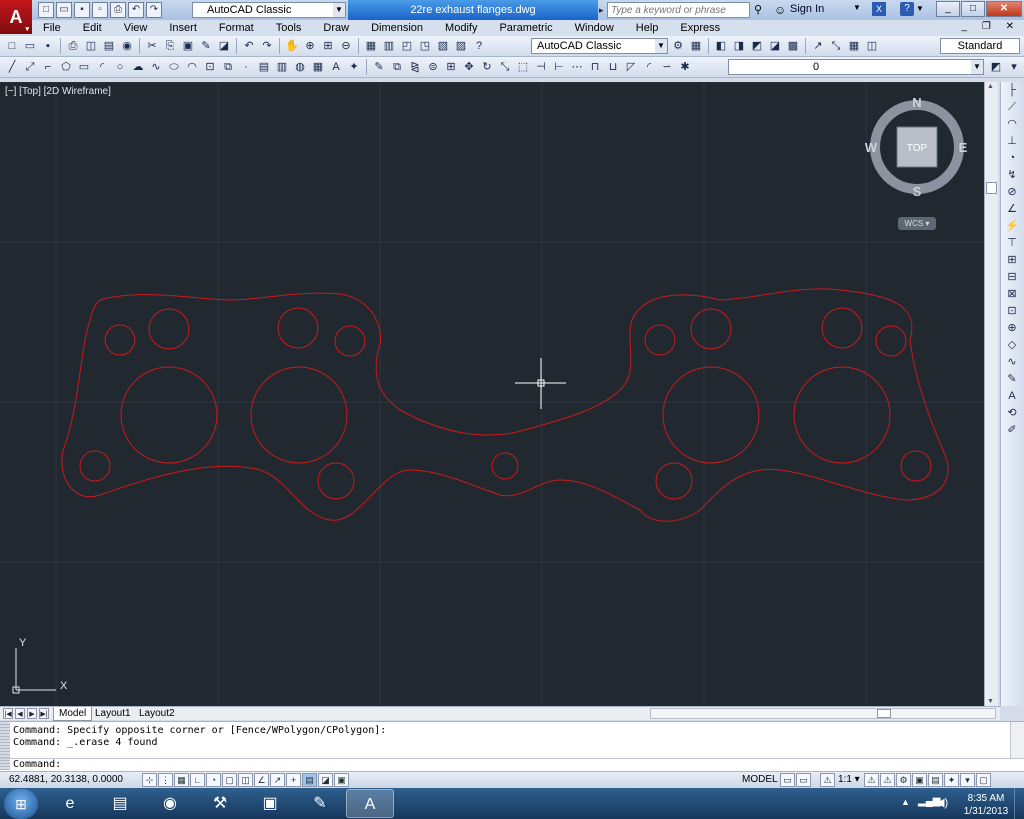  I want to click on block-editor-icon: ◪, so click(224, 46).